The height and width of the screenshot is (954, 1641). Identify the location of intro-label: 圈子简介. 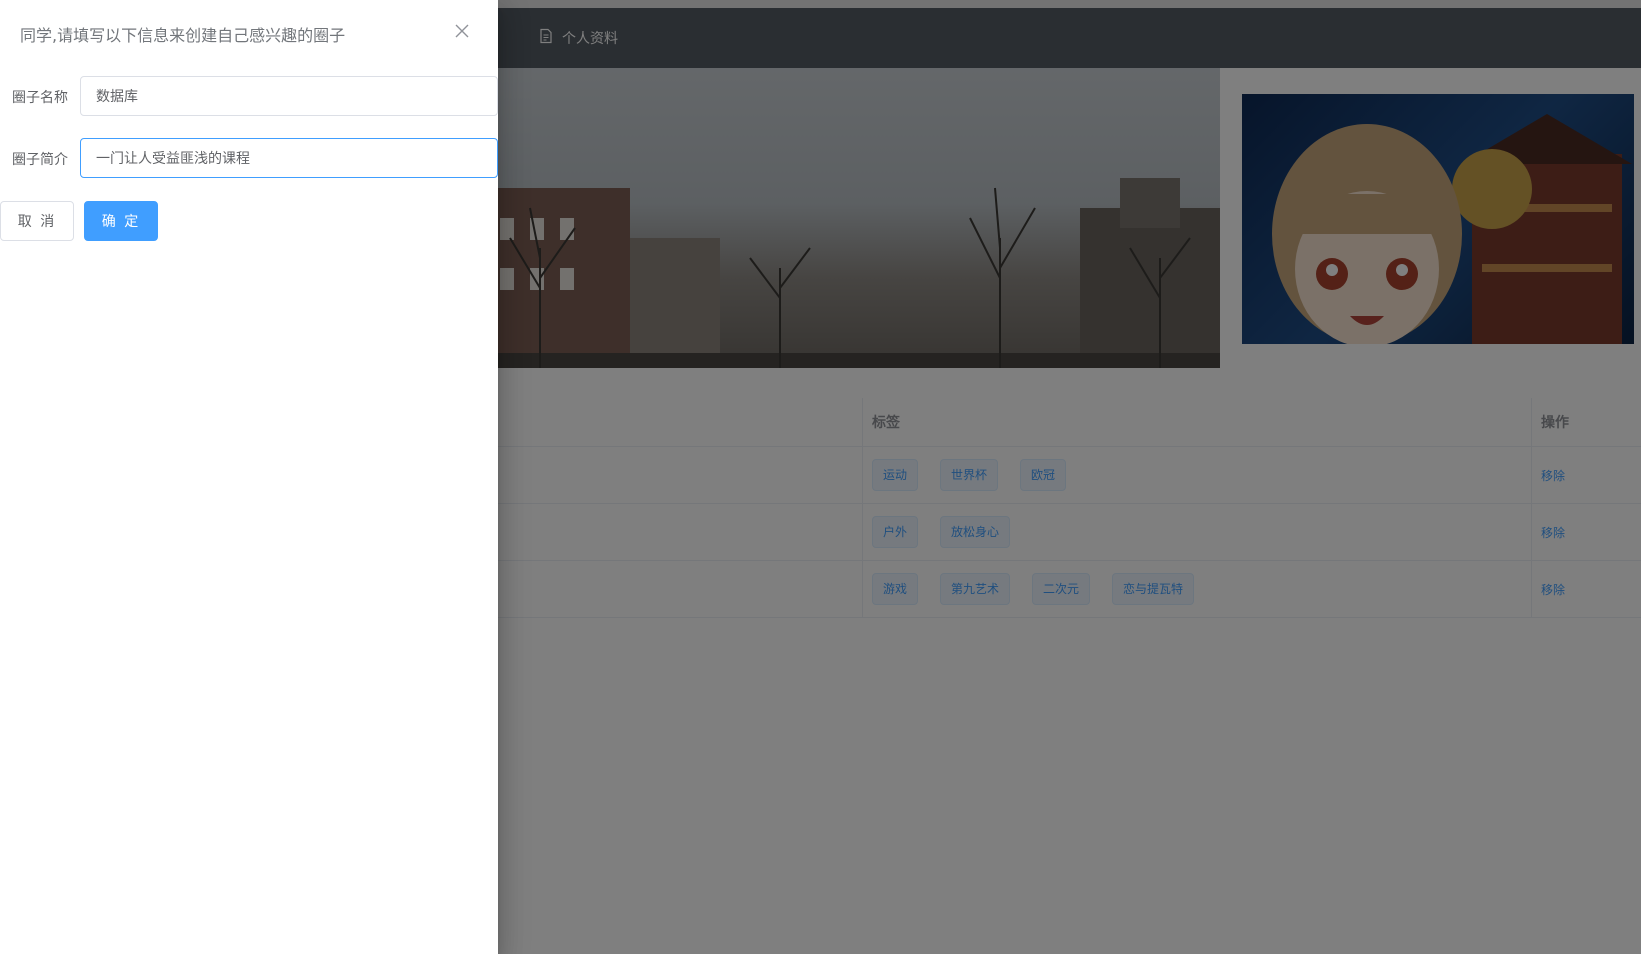
(40, 160).